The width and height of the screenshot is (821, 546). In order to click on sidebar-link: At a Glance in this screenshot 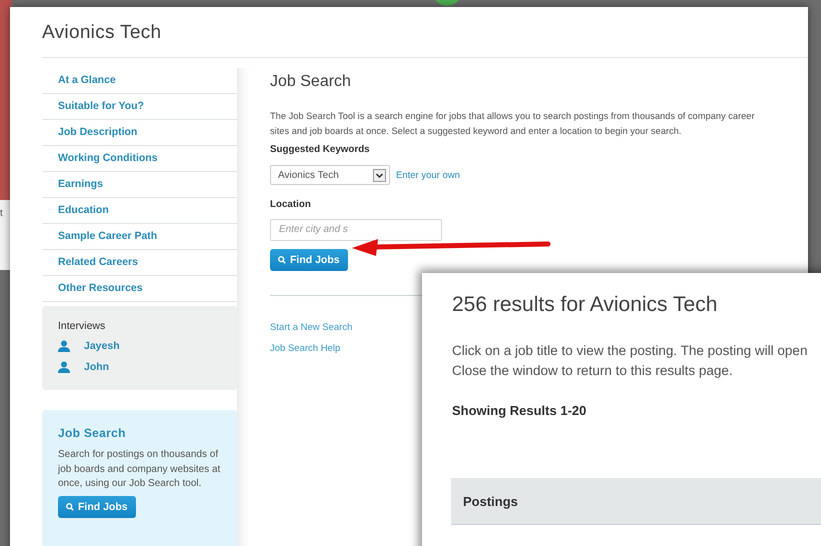, I will do `click(139, 81)`.